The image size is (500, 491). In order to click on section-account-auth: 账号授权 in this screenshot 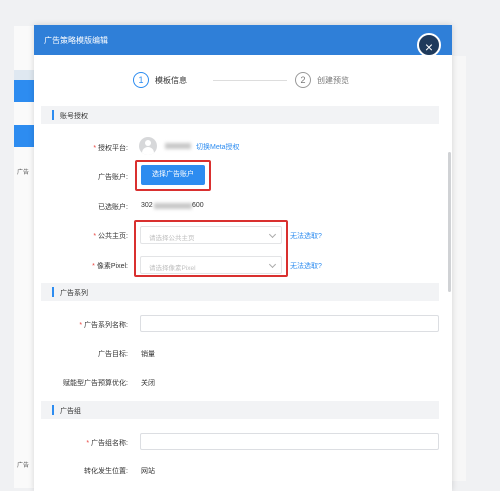, I will do `click(240, 115)`.